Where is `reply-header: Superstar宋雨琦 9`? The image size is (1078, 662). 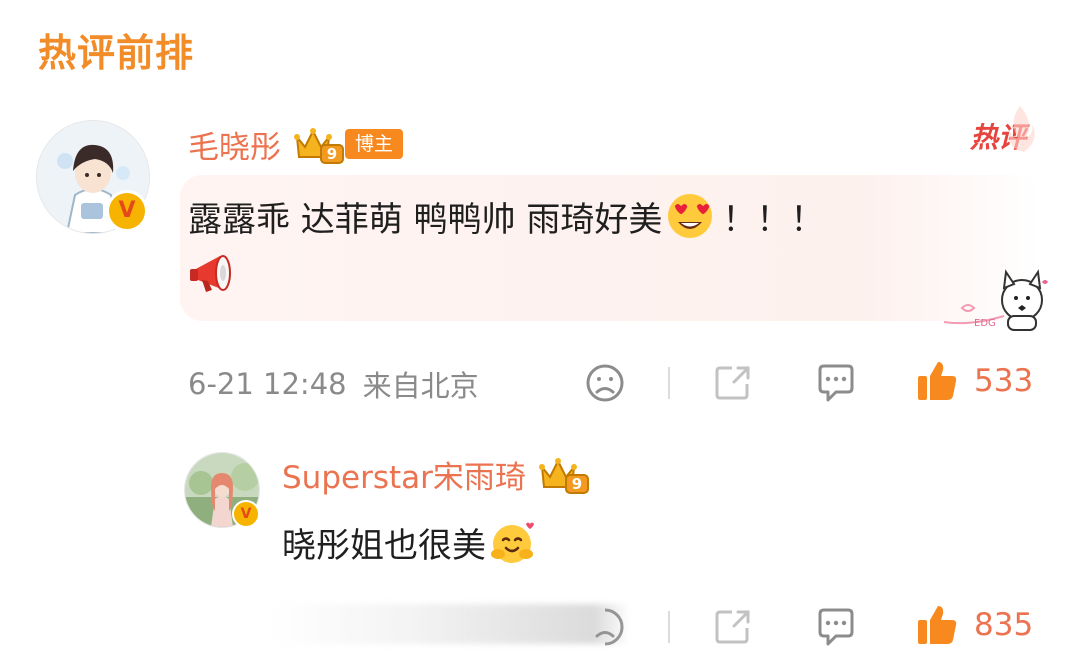 reply-header: Superstar宋雨琦 9 is located at coordinates (437, 474).